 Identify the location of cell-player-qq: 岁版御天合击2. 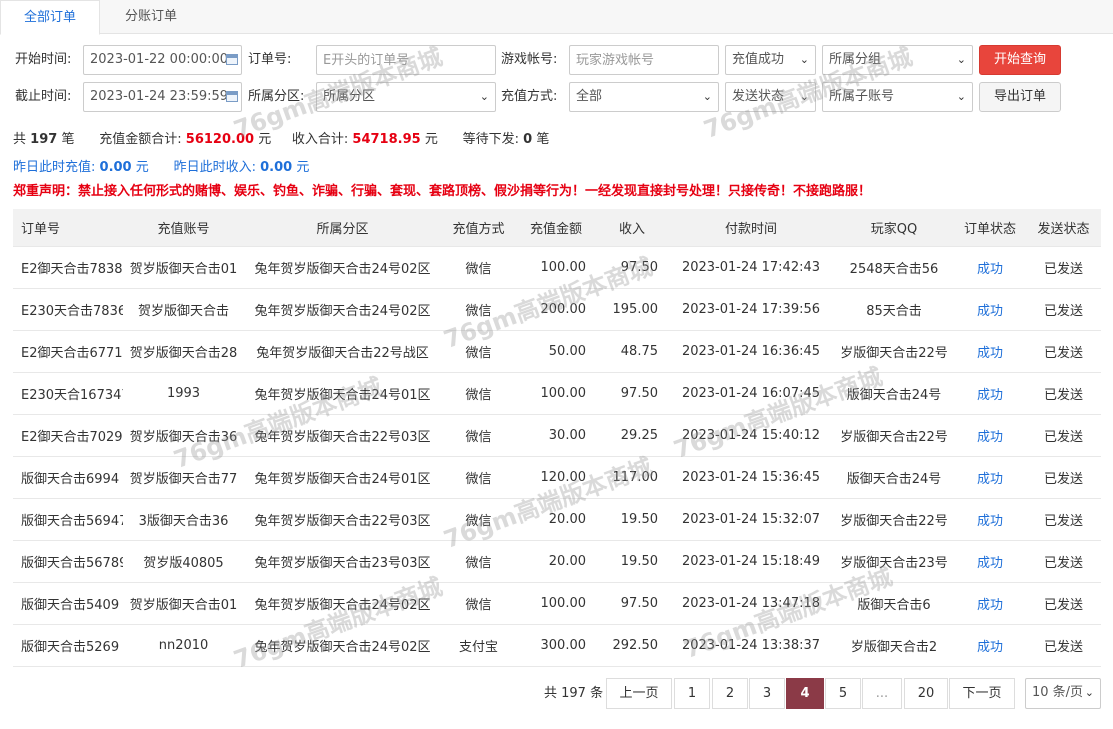
(894, 645).